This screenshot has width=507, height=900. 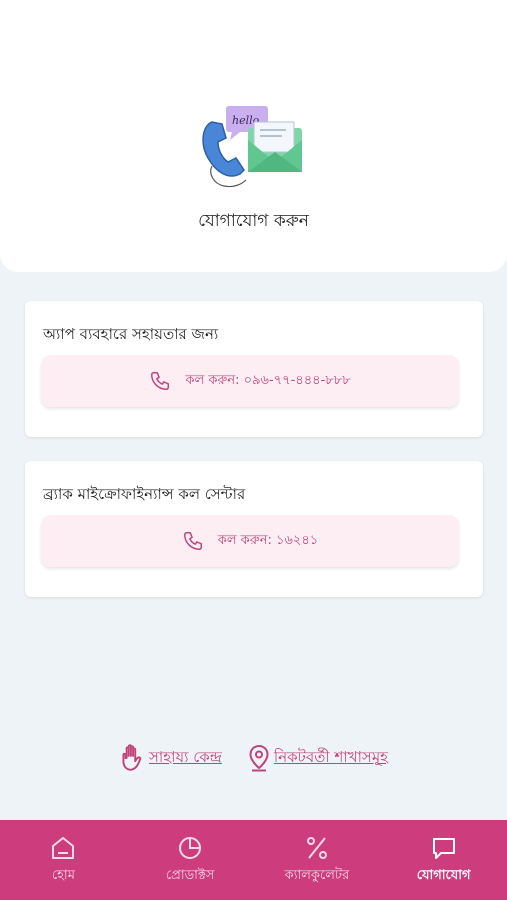 What do you see at coordinates (268, 380) in the screenshot?
I see `call-label: কল করুন: ০৯৬-৭৭-৪৪৪-৮৮৮` at bounding box center [268, 380].